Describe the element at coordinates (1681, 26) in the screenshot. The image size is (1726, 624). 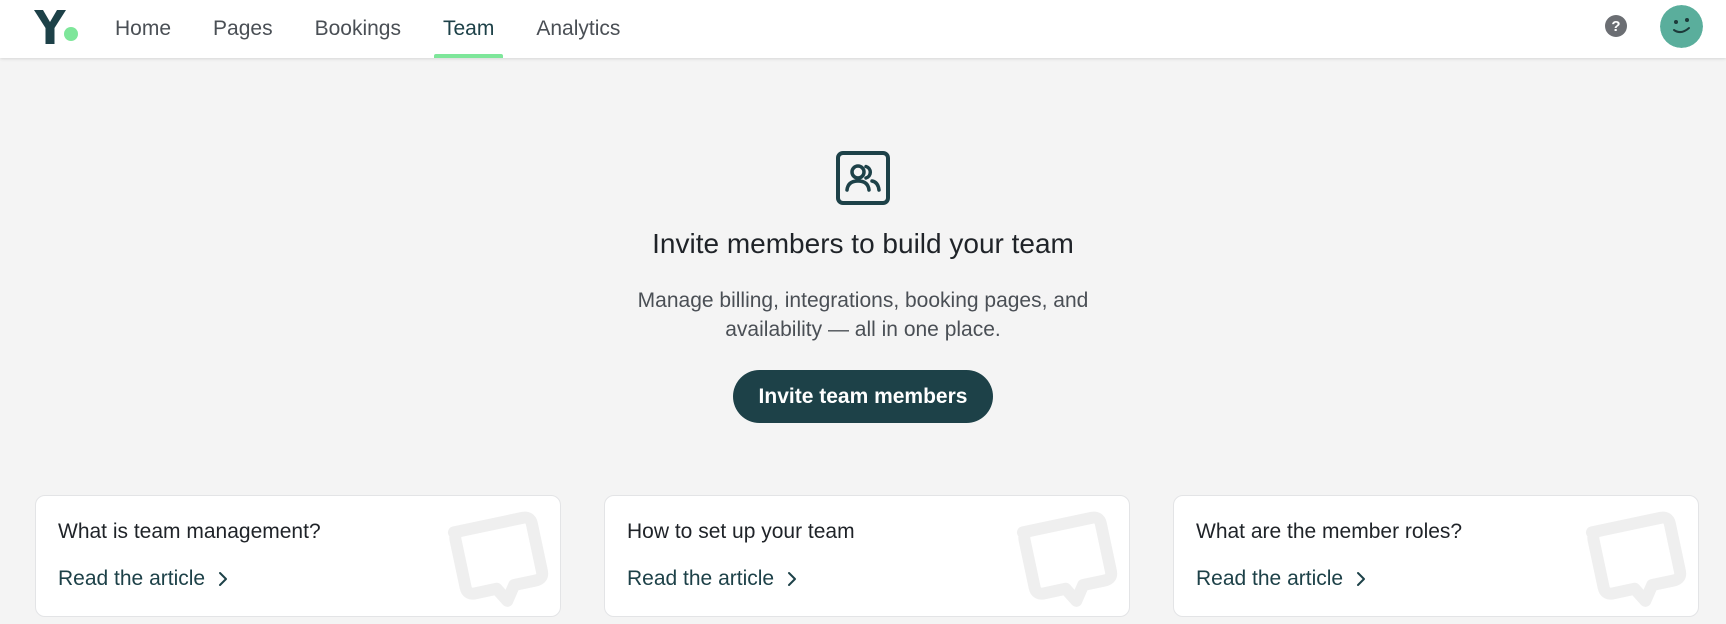
I see `user-avatar` at that location.